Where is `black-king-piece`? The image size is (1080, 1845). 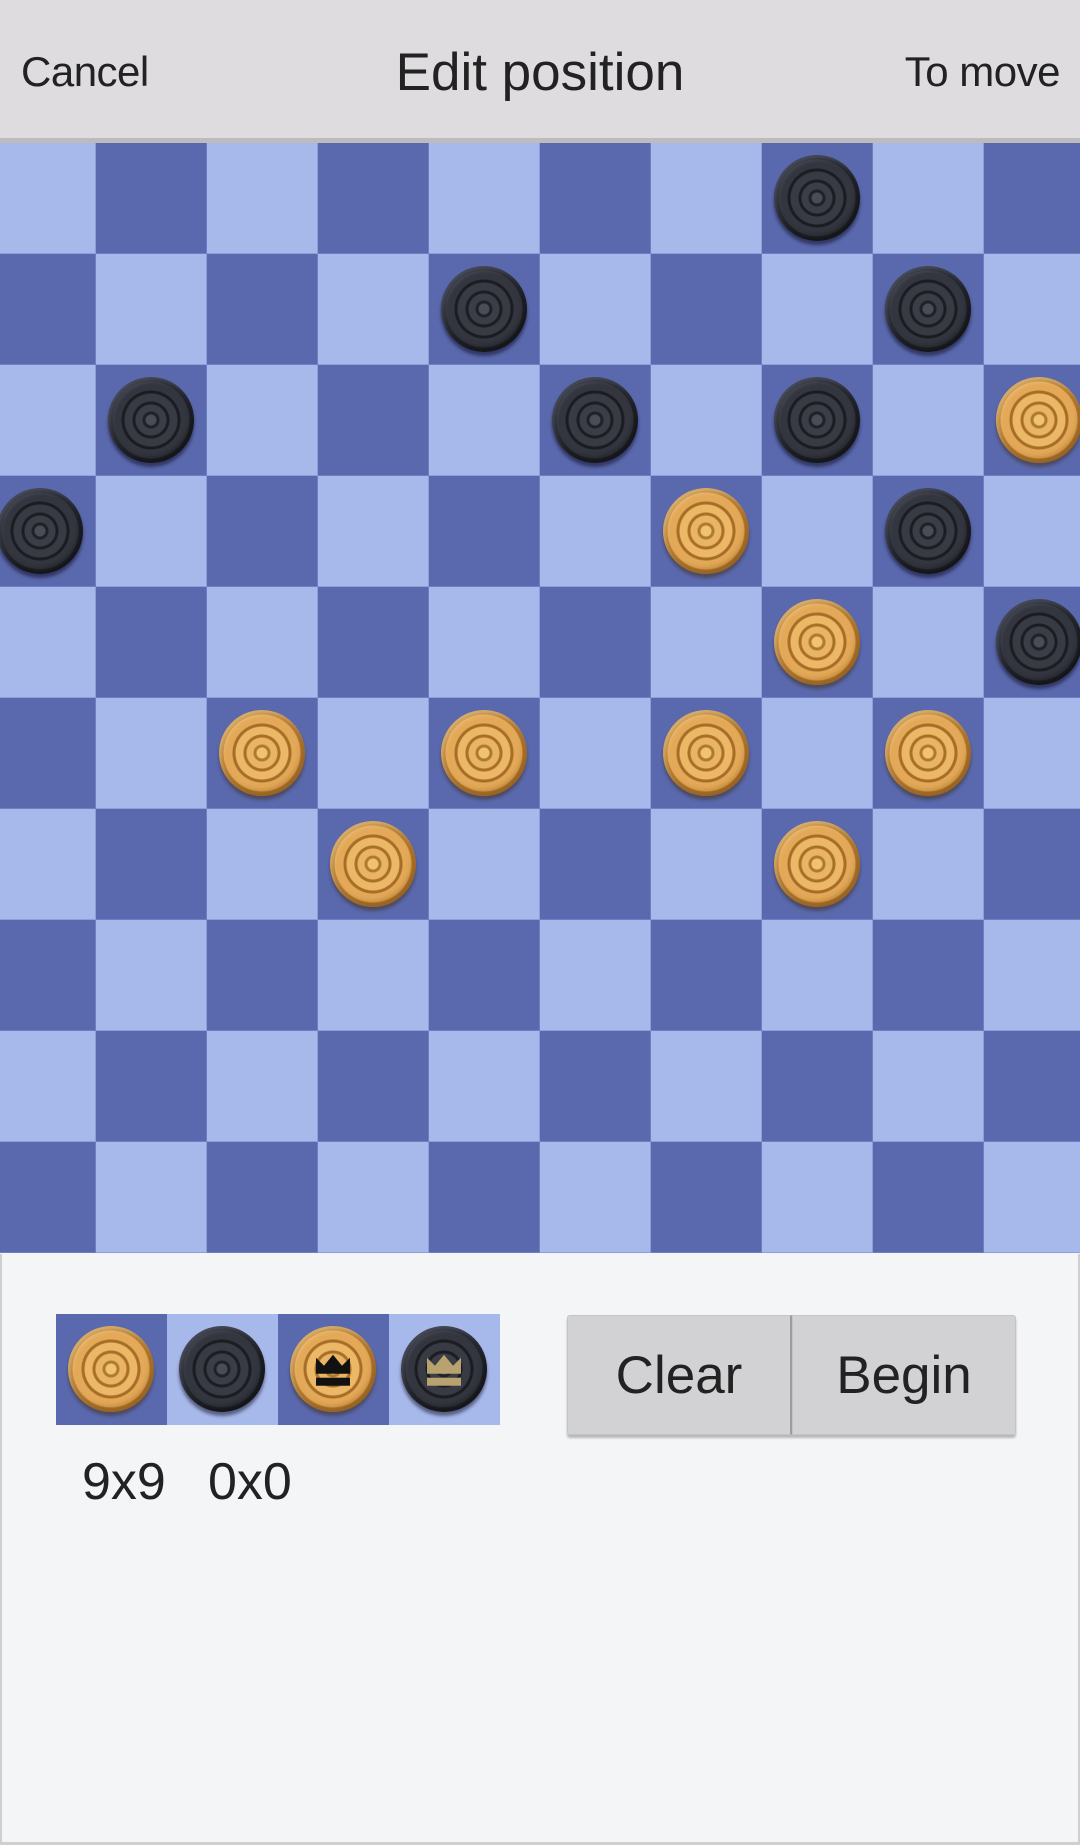 black-king-piece is located at coordinates (444, 1369).